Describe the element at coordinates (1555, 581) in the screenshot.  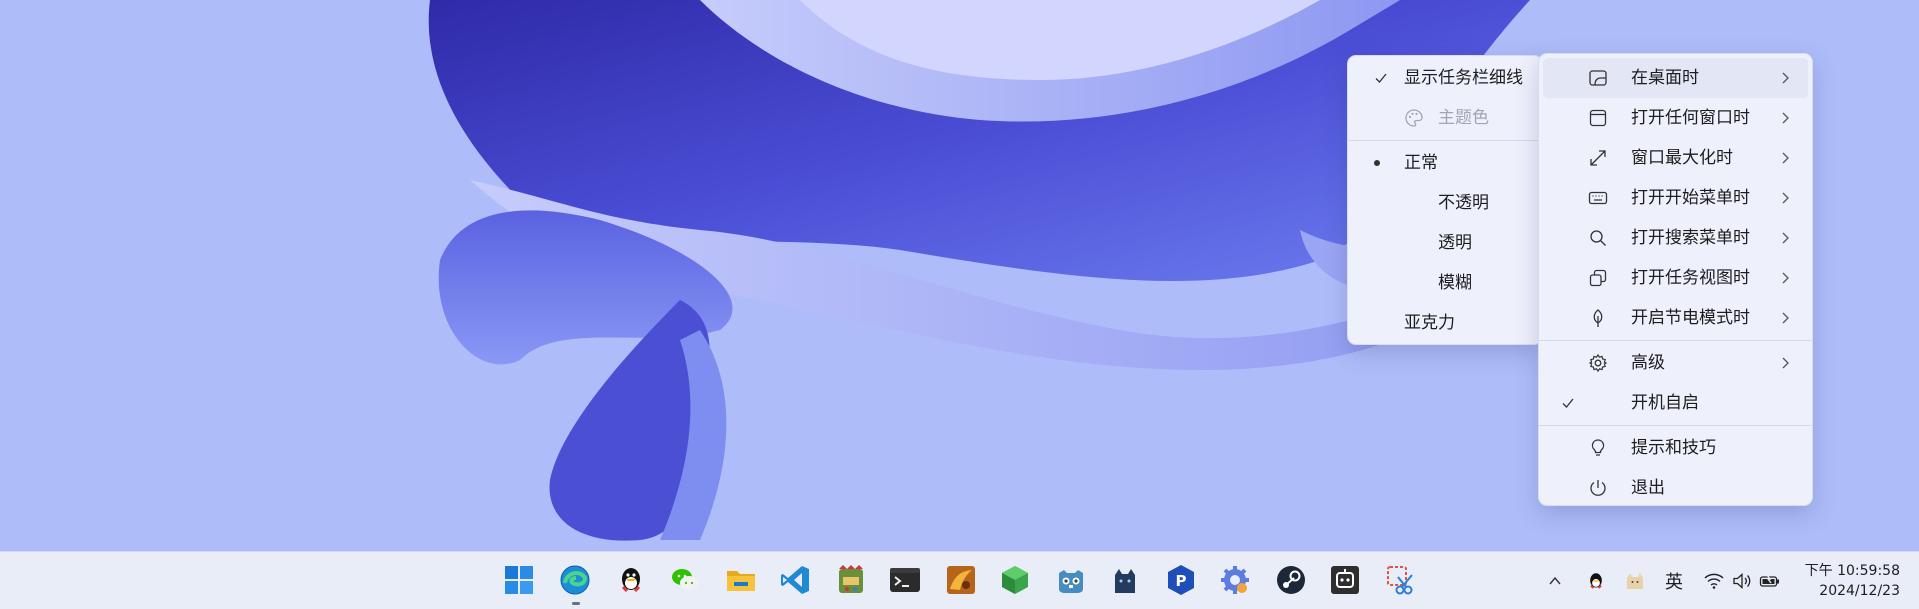
I see `show-hidden-icons-chevron-icon` at that location.